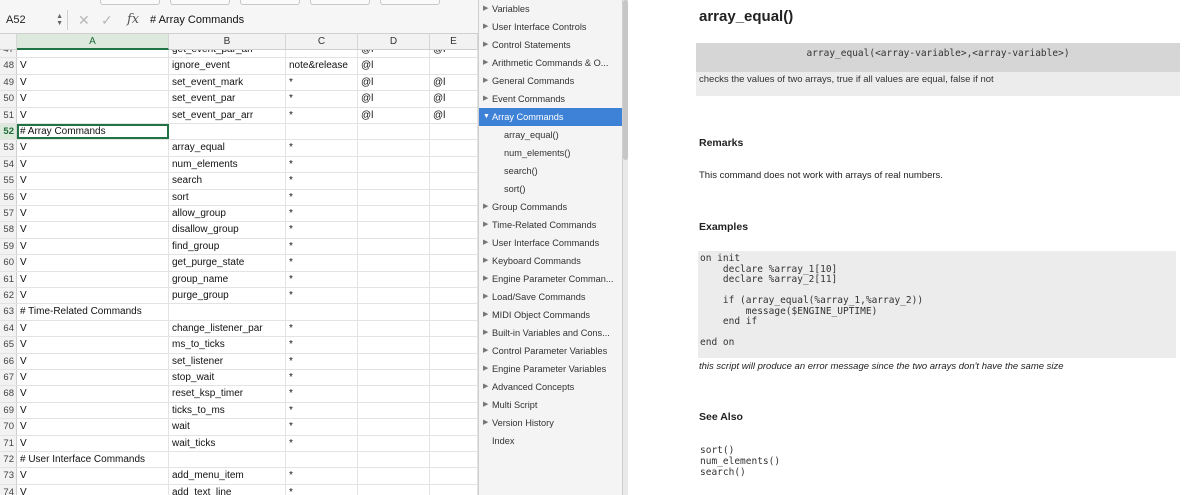 The image size is (1200, 495). What do you see at coordinates (8, 460) in the screenshot?
I see `row-number: 72` at bounding box center [8, 460].